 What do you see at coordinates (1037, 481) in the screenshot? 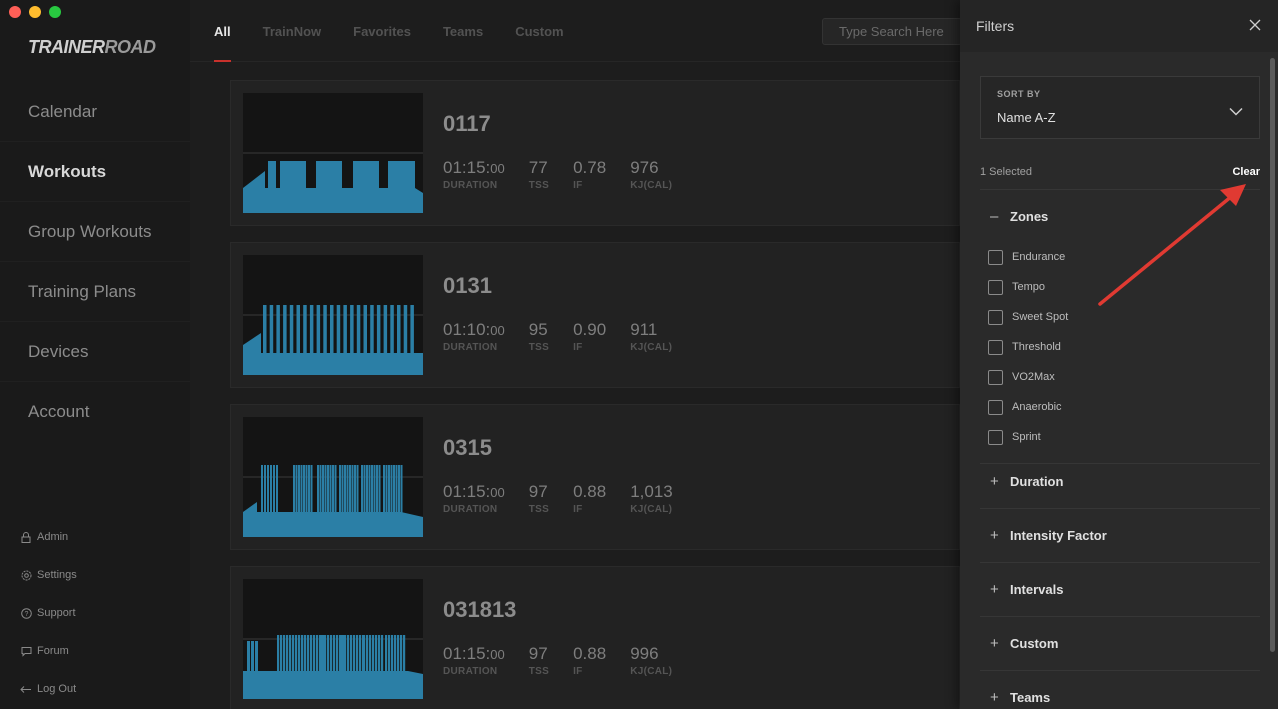
I see `section-title: Duration` at bounding box center [1037, 481].